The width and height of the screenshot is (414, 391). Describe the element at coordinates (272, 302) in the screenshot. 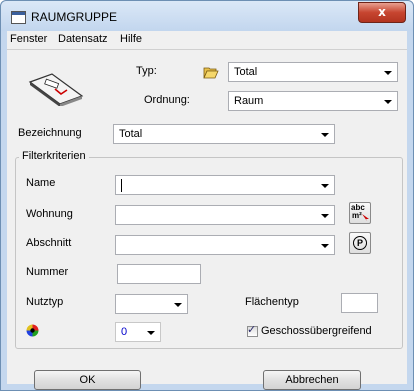

I see `flaechentyp-label: Flächentyp` at that location.